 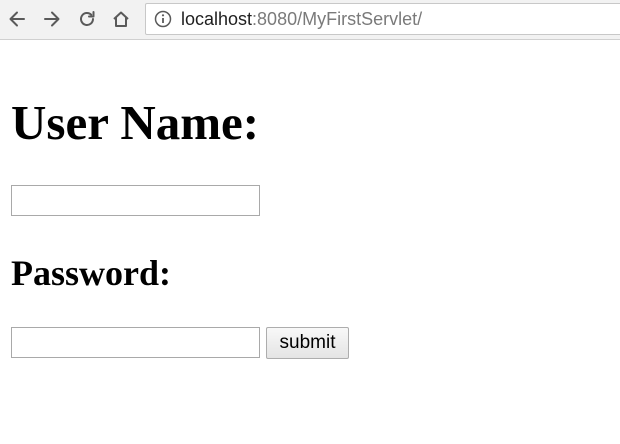 I want to click on reload-button, so click(x=87, y=19).